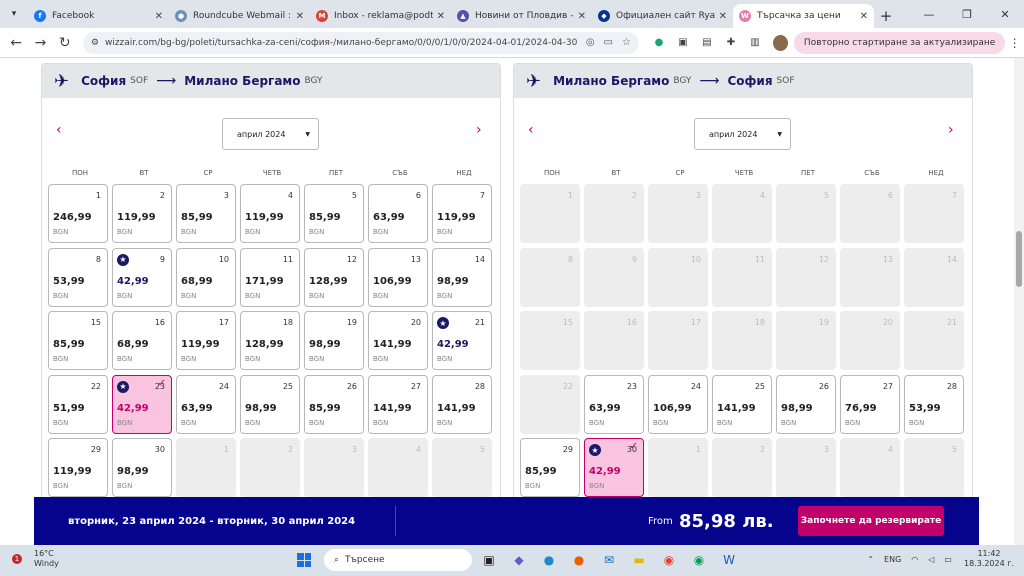 The image size is (1024, 576). I want to click on browser-tab: M Inbox - reklama@podtepeto ✕, so click(380, 16).